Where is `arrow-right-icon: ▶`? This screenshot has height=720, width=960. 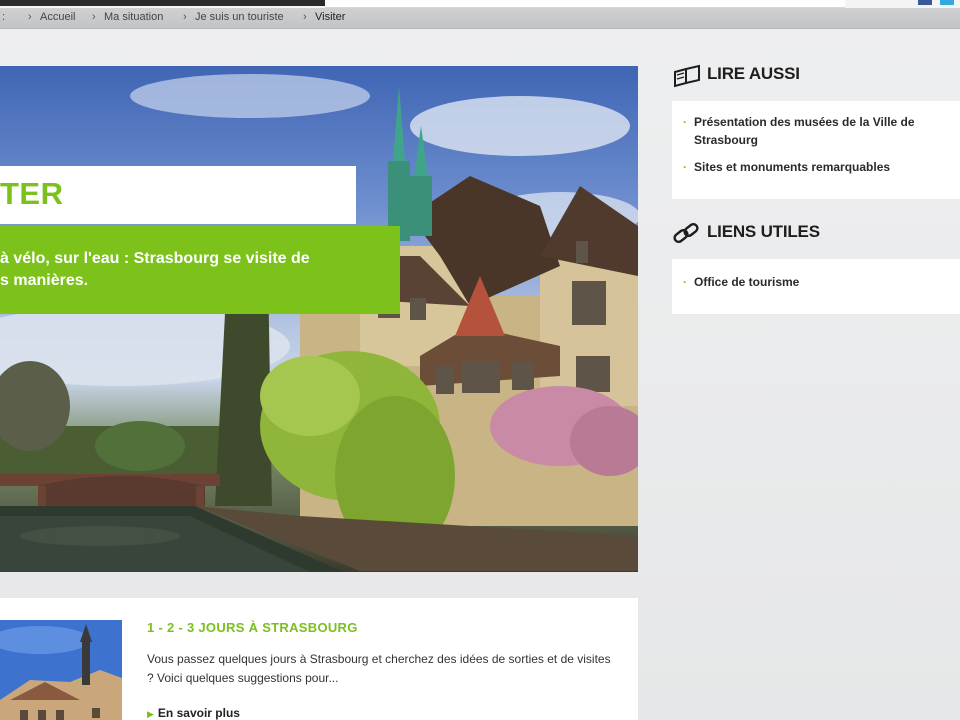
arrow-right-icon: ▶ is located at coordinates (150, 714).